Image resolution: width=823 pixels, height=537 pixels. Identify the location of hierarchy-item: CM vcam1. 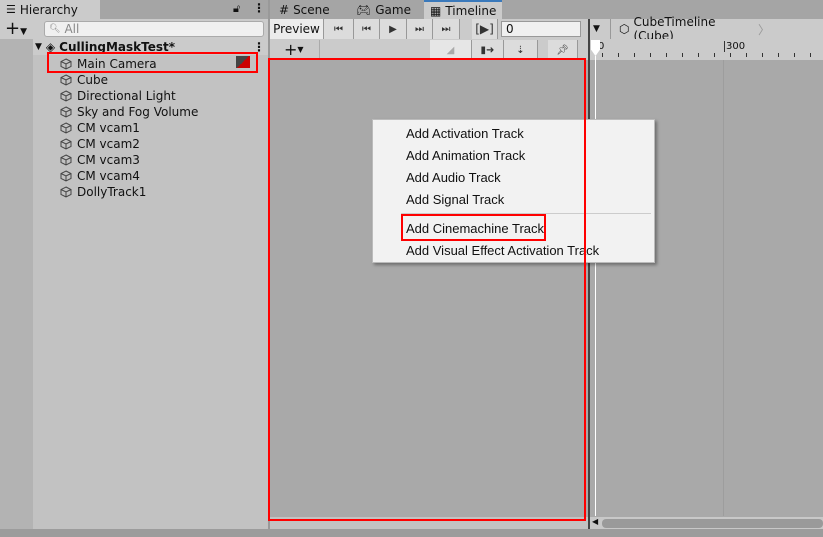
(100, 128).